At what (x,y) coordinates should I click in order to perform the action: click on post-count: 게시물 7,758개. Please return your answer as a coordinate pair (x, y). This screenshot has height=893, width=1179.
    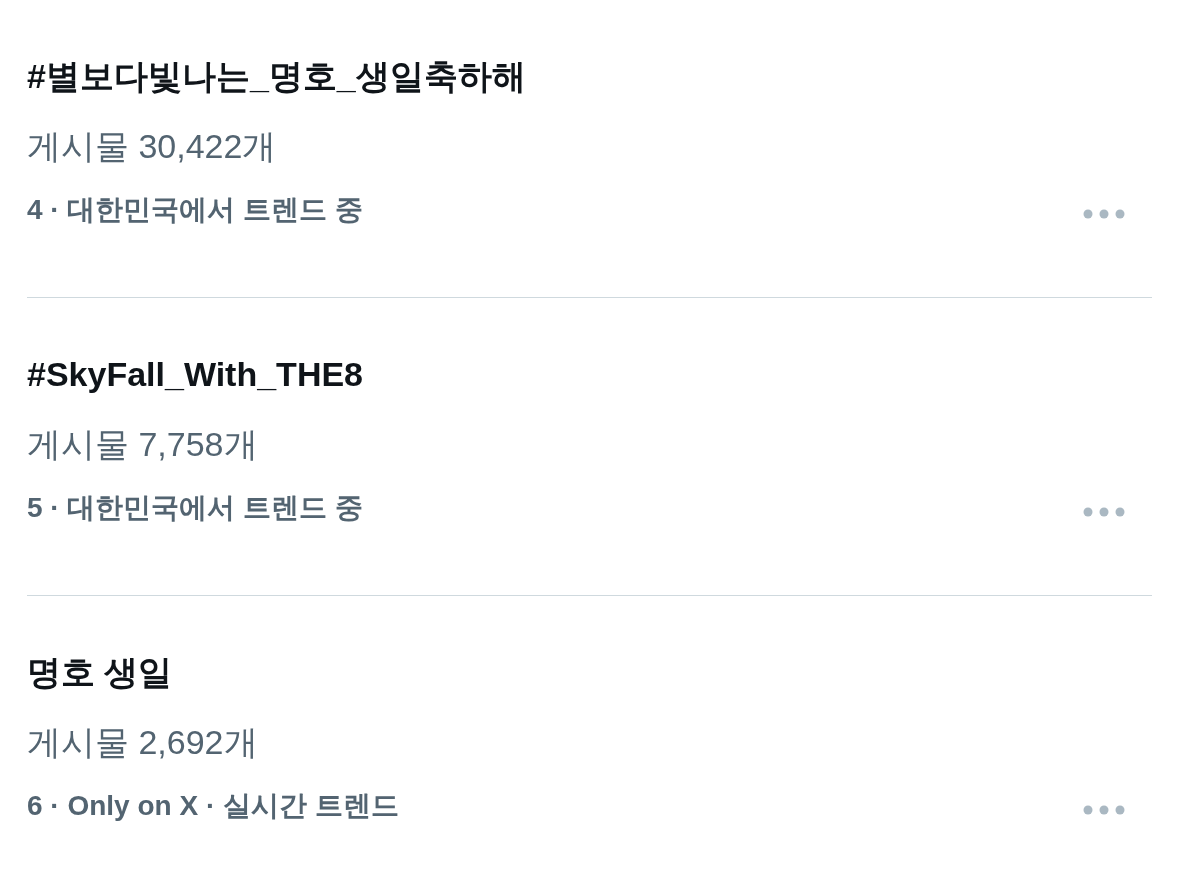
    Looking at the image, I should click on (142, 444).